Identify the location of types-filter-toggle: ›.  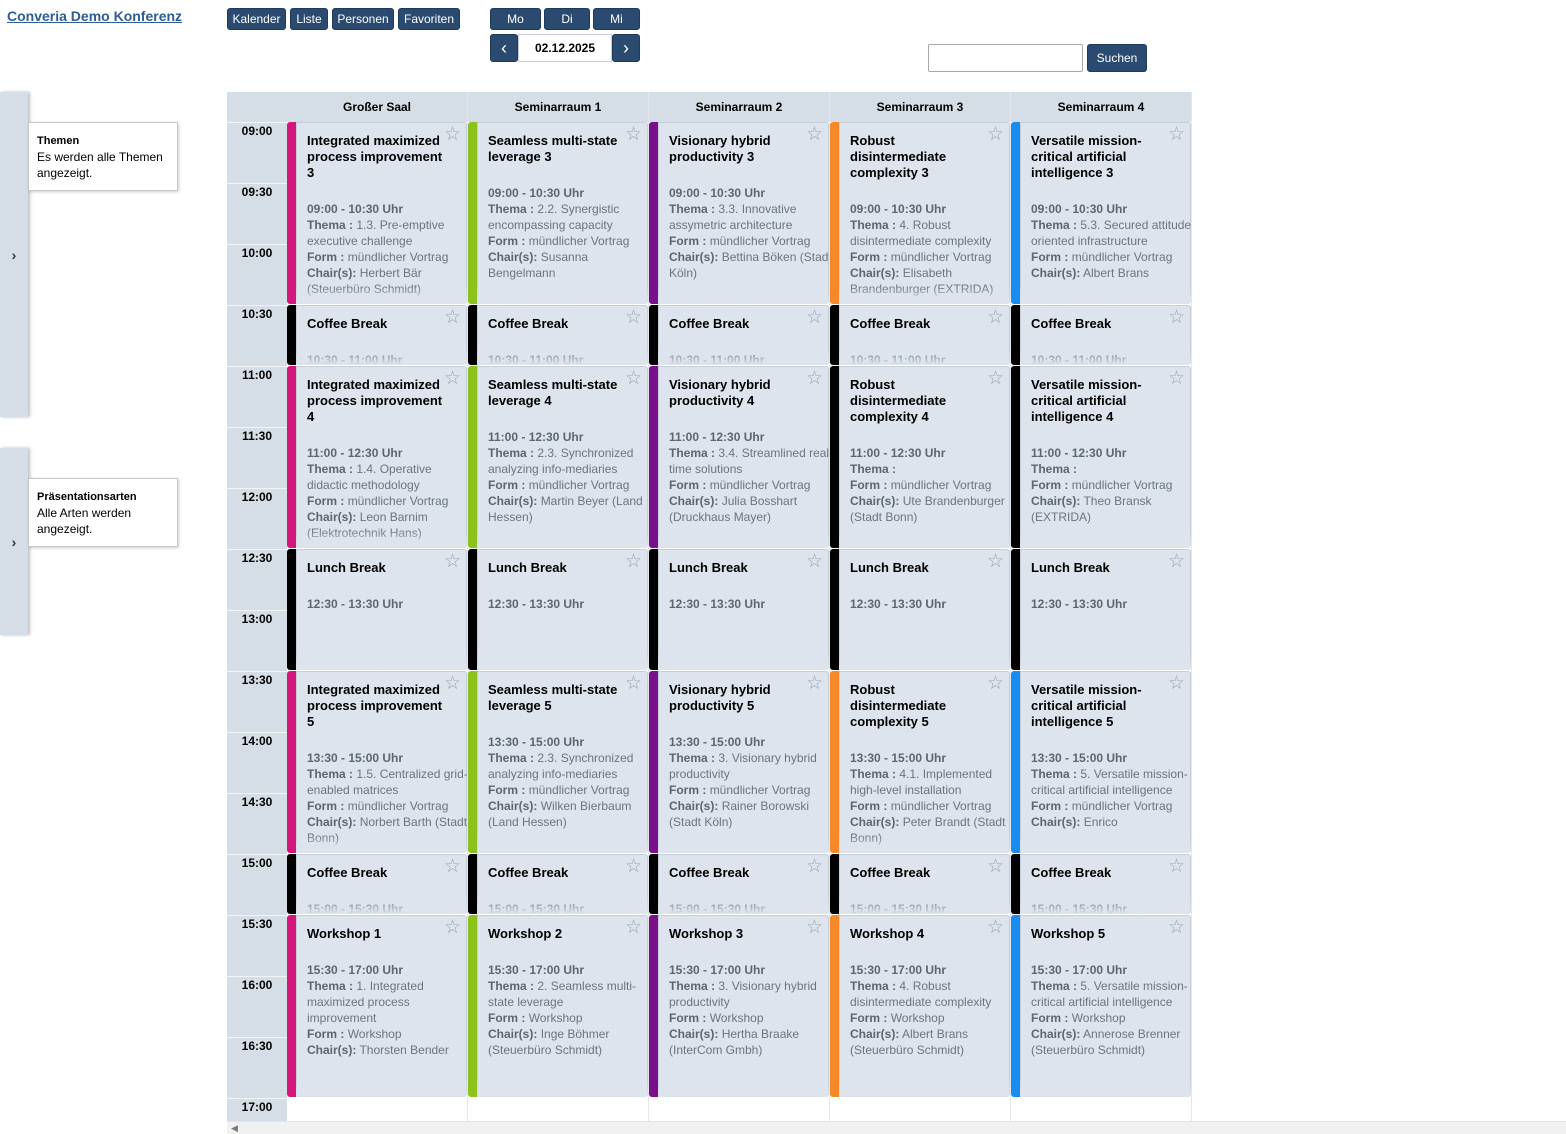
(14, 541).